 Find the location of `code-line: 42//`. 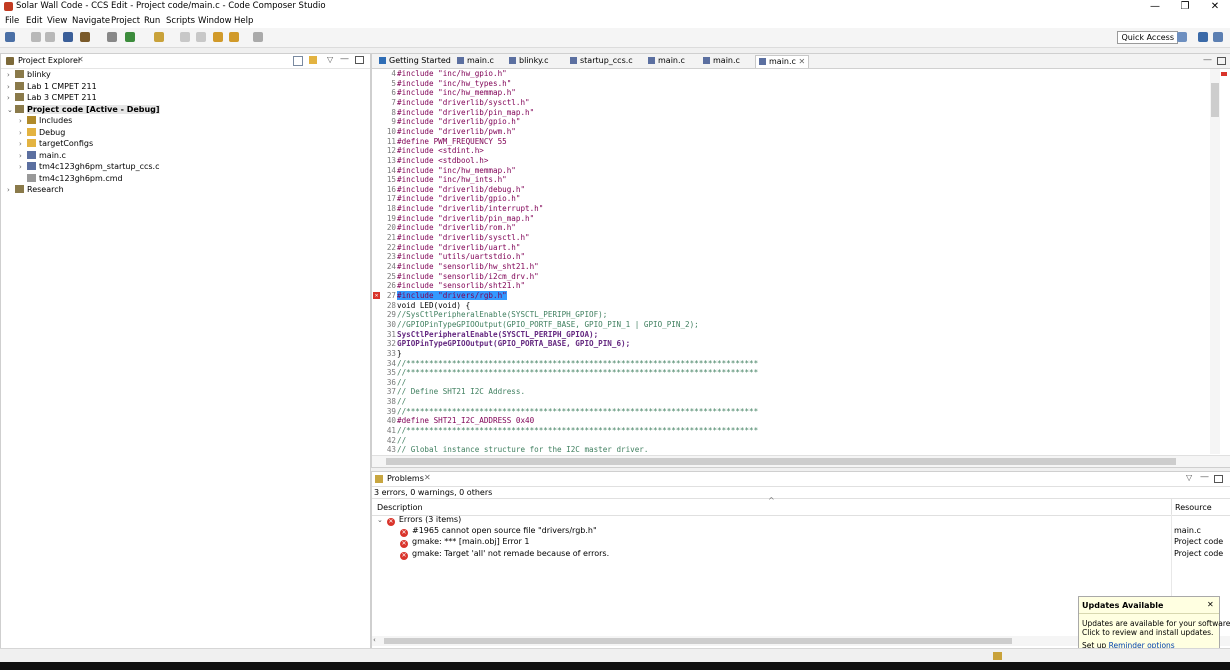

code-line: 42// is located at coordinates (393, 441).